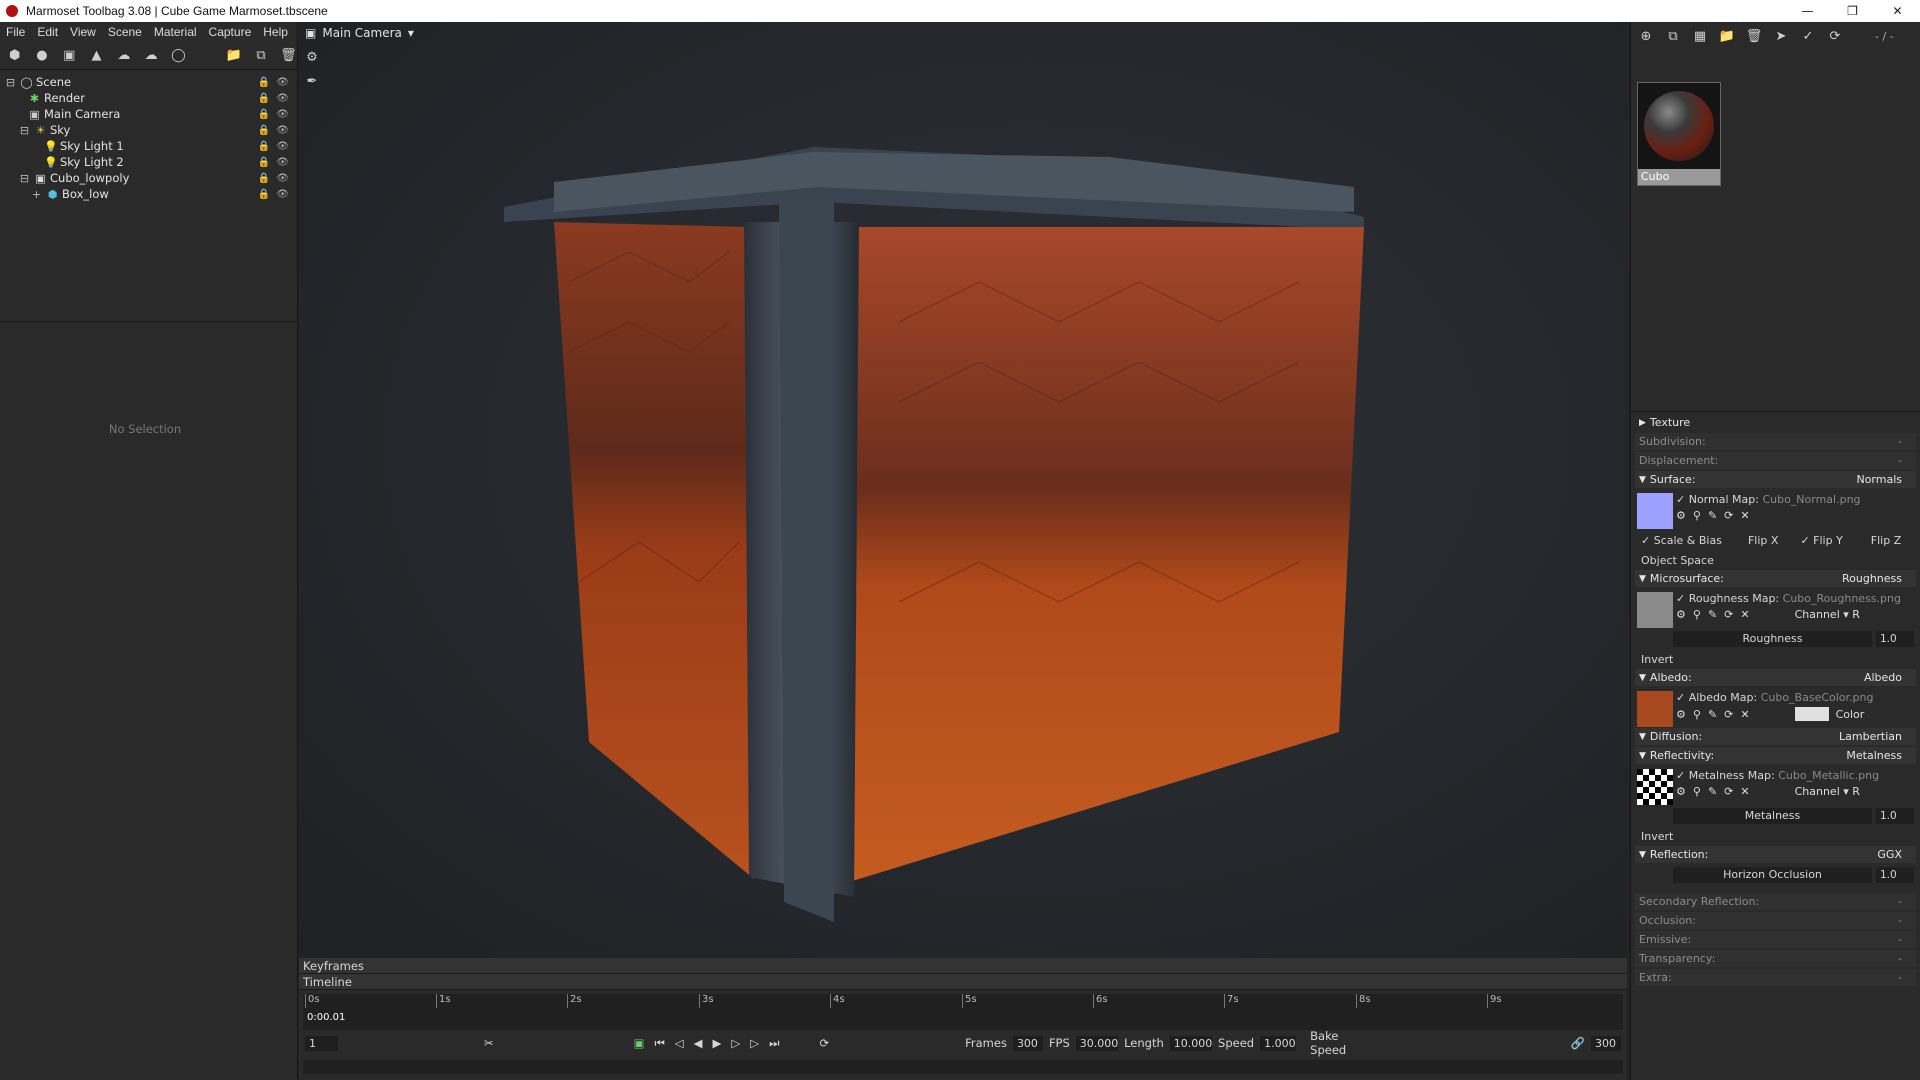 The width and height of the screenshot is (1920, 1080). I want to click on prev-frame-icon: ◀, so click(698, 1043).